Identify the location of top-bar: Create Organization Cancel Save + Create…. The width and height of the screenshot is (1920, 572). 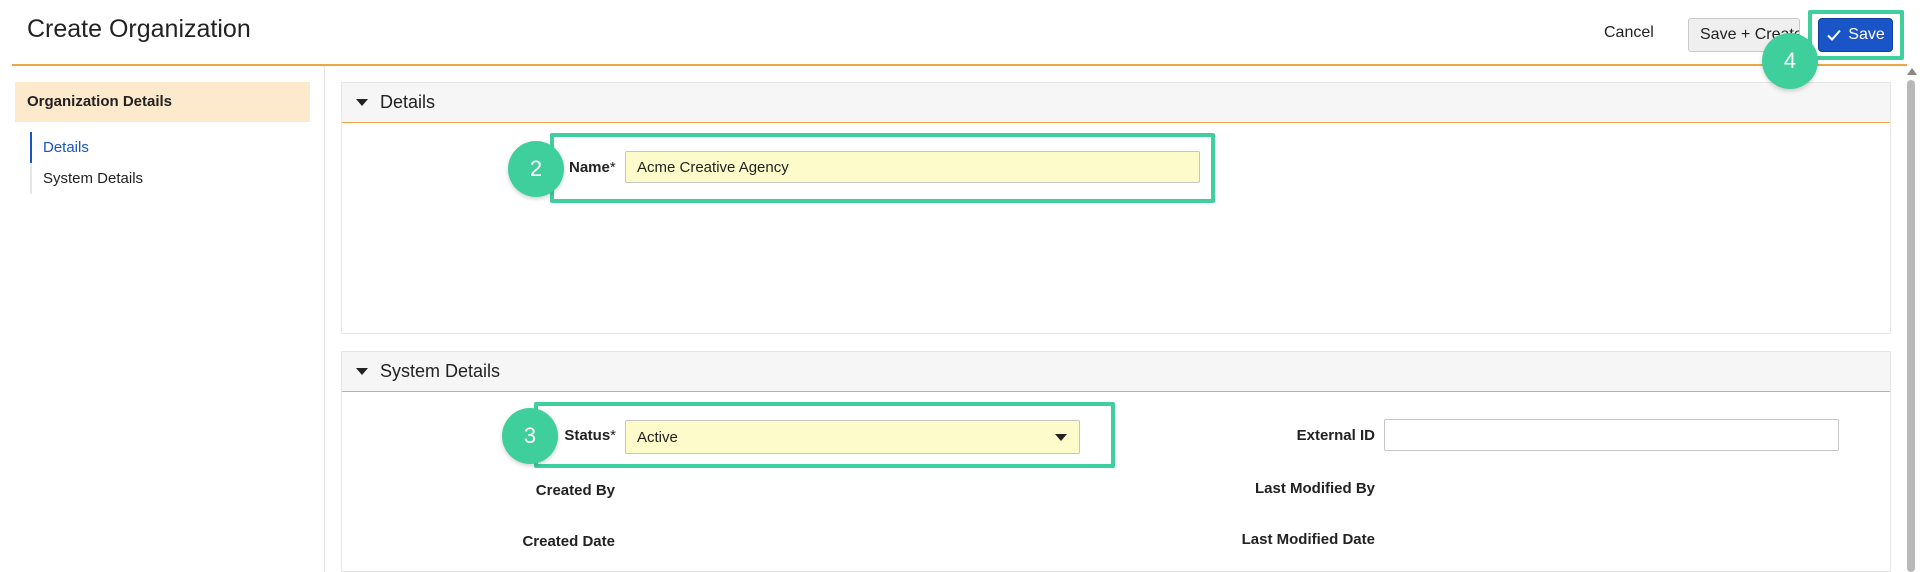
(960, 33).